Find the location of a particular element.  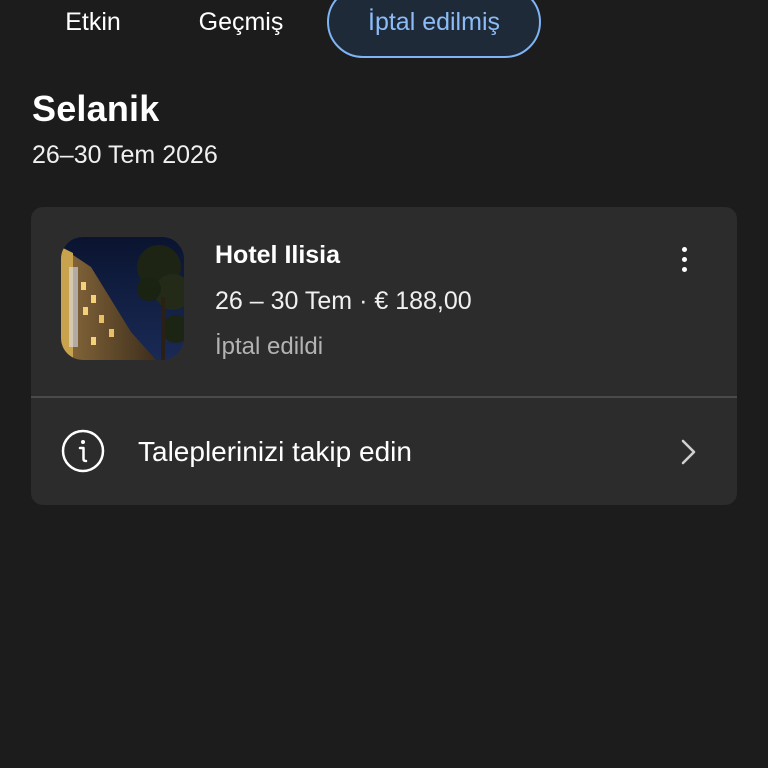

hotel-thumbnail is located at coordinates (122, 298).